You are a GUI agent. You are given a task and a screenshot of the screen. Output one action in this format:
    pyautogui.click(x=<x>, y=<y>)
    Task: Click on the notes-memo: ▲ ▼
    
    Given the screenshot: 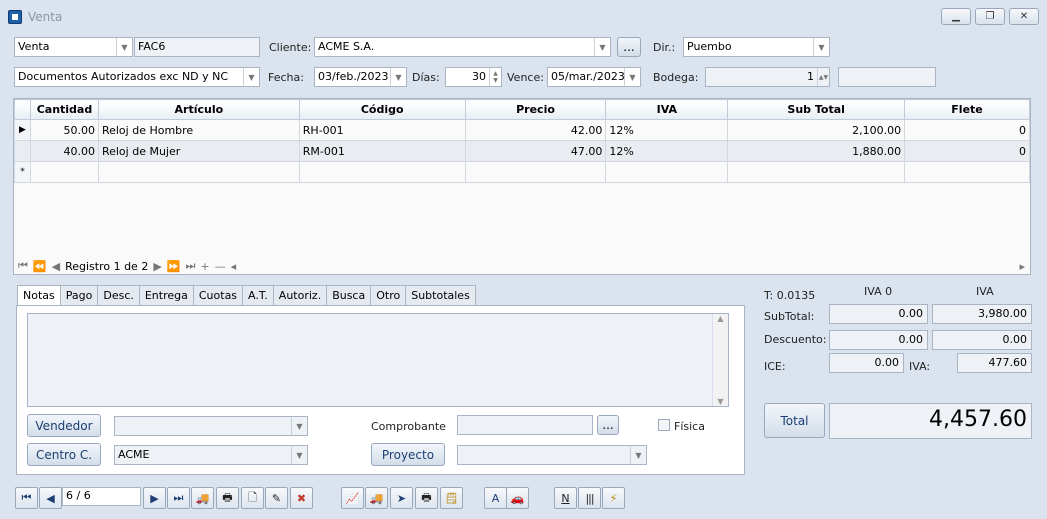 What is the action you would take?
    pyautogui.click(x=378, y=360)
    